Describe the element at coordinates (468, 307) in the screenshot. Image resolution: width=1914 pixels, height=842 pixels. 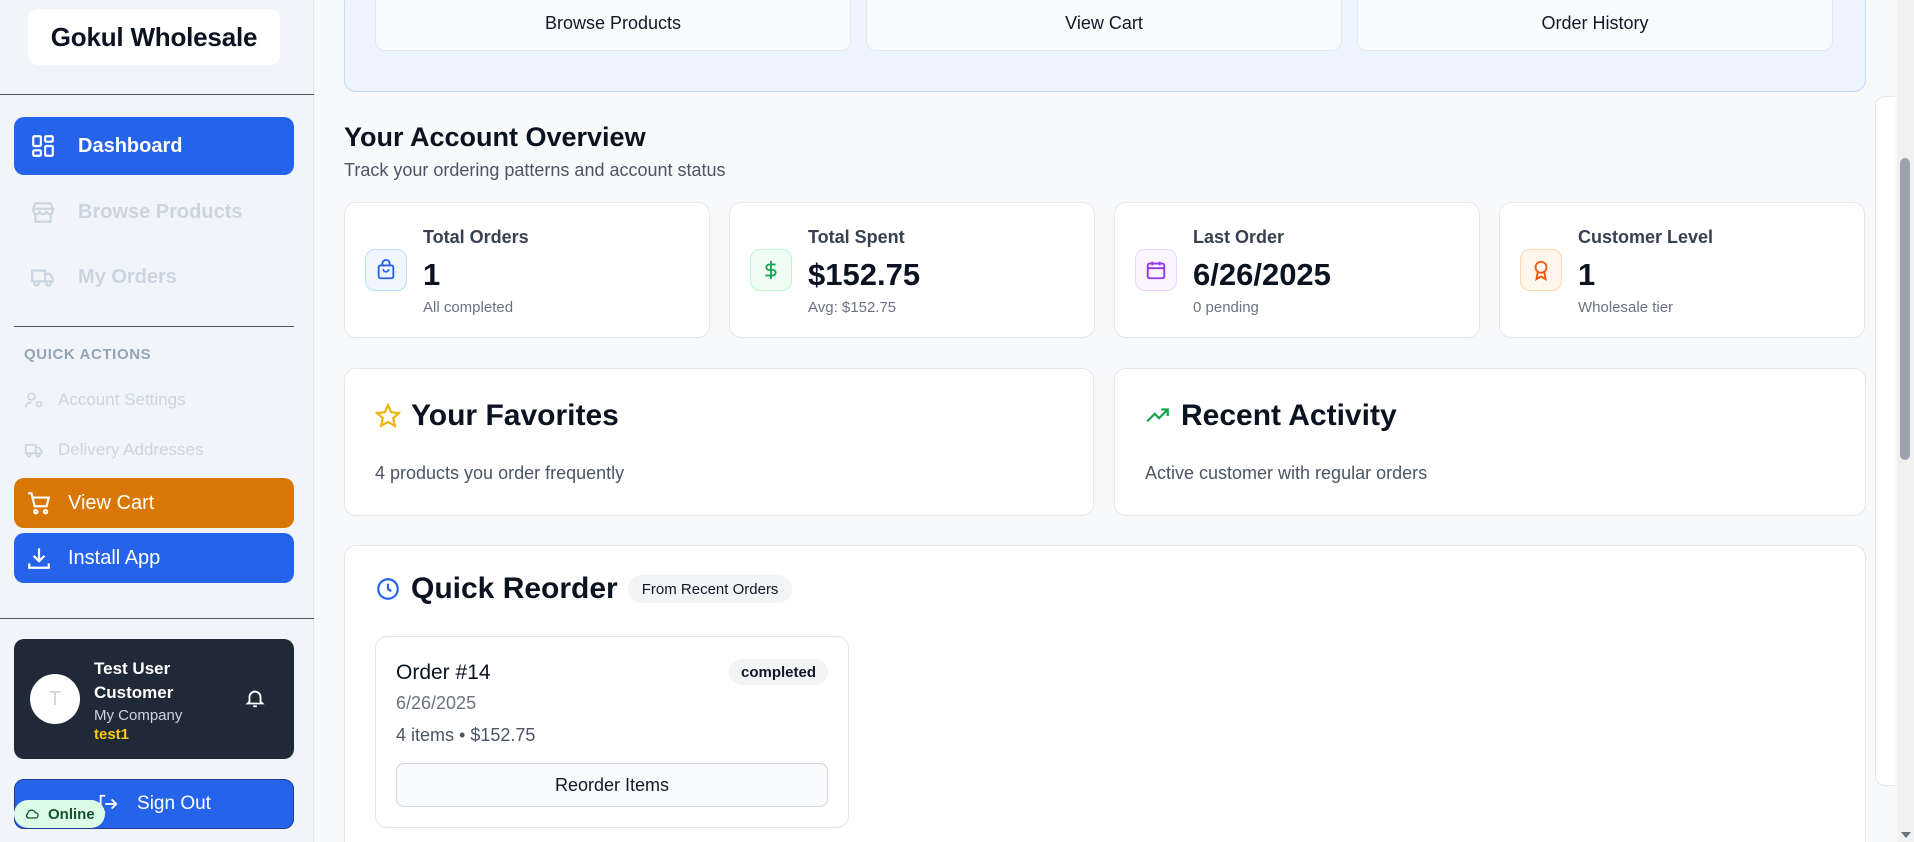
I see `stat-note: All completed` at that location.